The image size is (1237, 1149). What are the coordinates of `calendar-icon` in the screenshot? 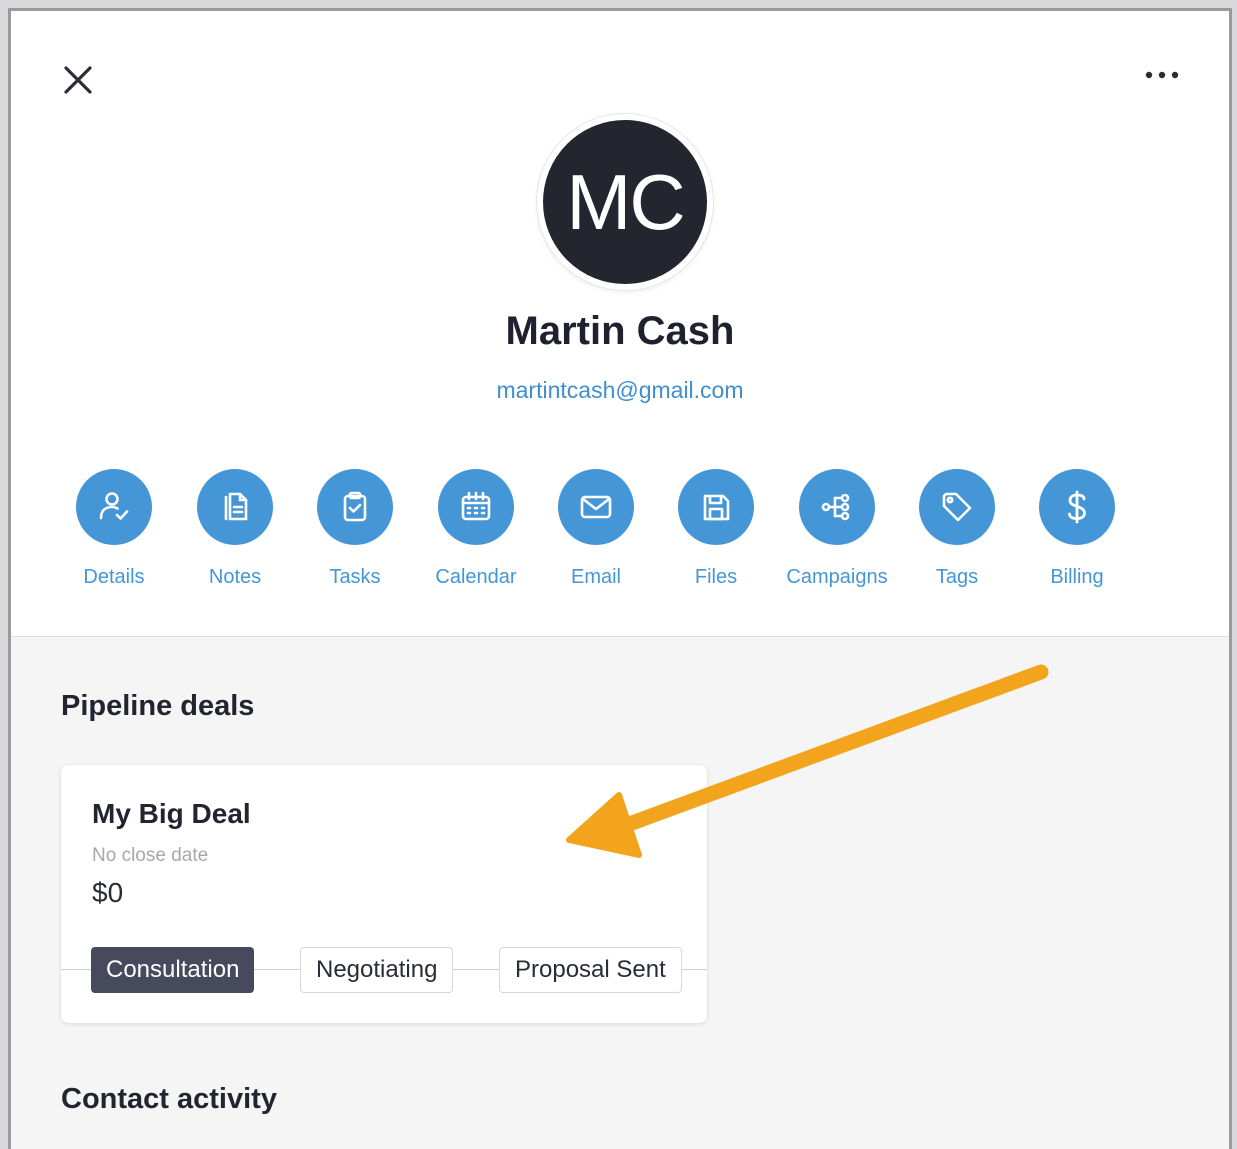 It's located at (476, 506).